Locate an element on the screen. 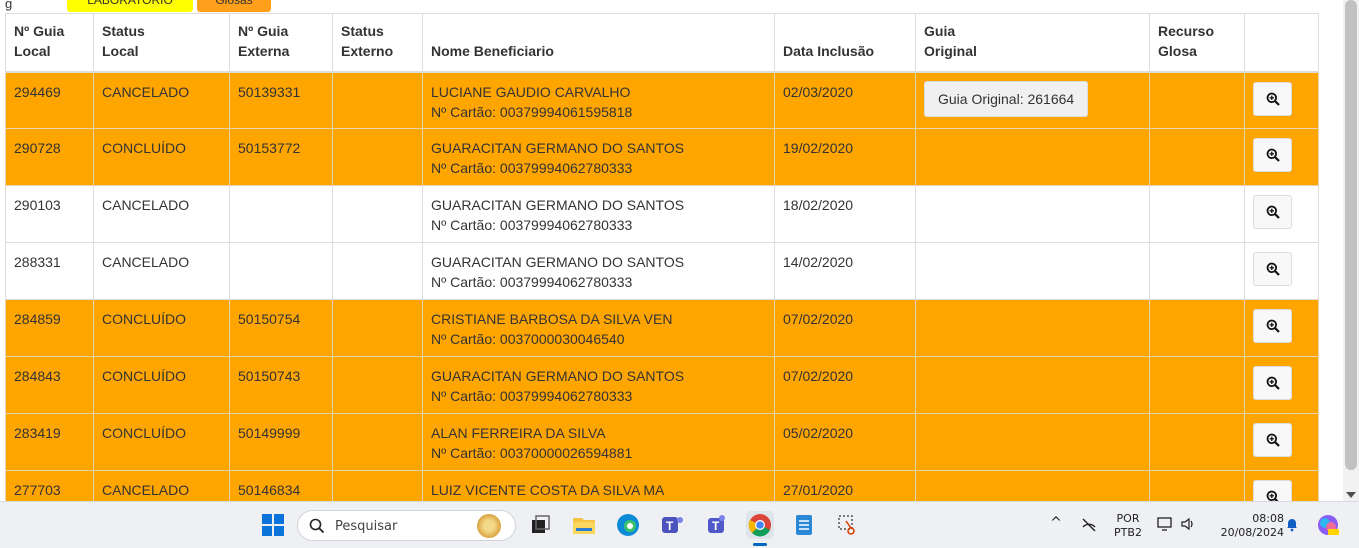 This screenshot has height=548, width=1359. column-header: Nº Guia Local is located at coordinates (49, 43).